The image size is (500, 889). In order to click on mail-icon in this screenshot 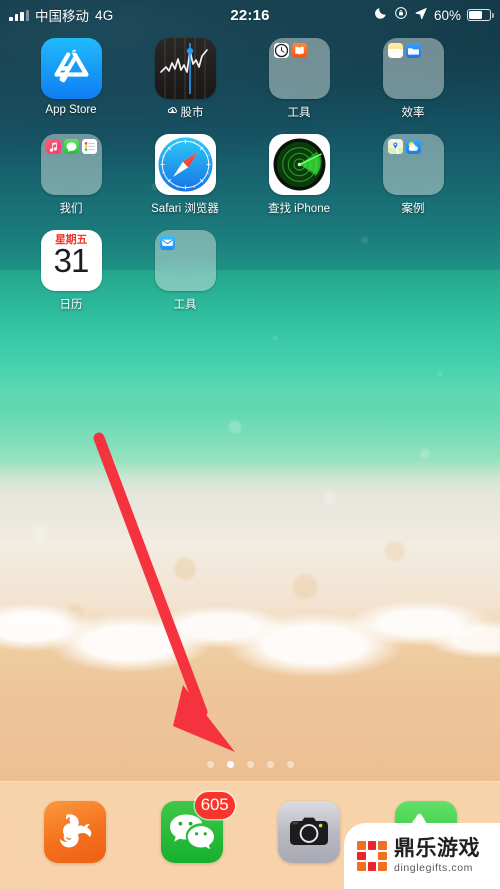, I will do `click(167, 242)`.